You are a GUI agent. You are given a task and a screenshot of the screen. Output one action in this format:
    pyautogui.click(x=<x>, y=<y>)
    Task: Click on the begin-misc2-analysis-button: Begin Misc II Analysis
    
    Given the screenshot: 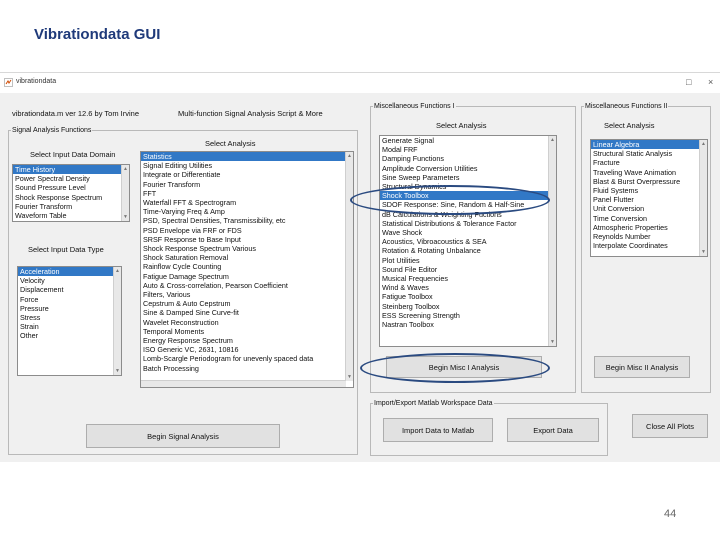 What is the action you would take?
    pyautogui.click(x=642, y=367)
    